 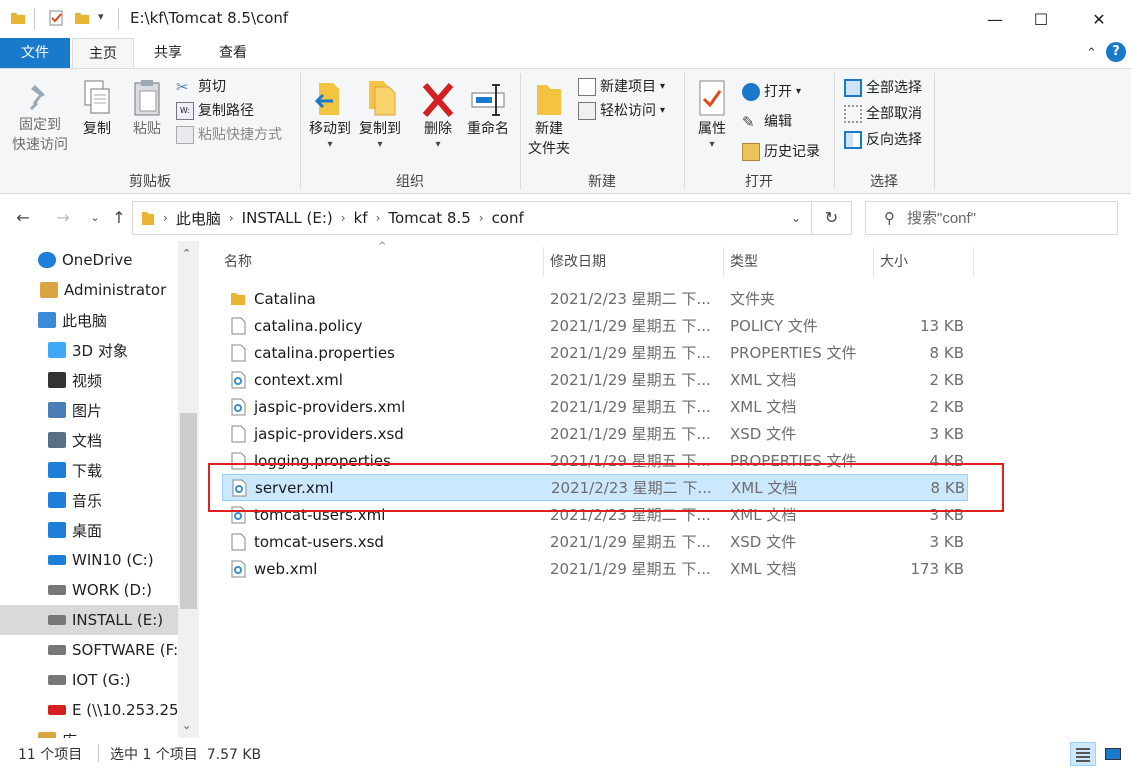 What do you see at coordinates (57, 410) in the screenshot?
I see `picture-icon` at bounding box center [57, 410].